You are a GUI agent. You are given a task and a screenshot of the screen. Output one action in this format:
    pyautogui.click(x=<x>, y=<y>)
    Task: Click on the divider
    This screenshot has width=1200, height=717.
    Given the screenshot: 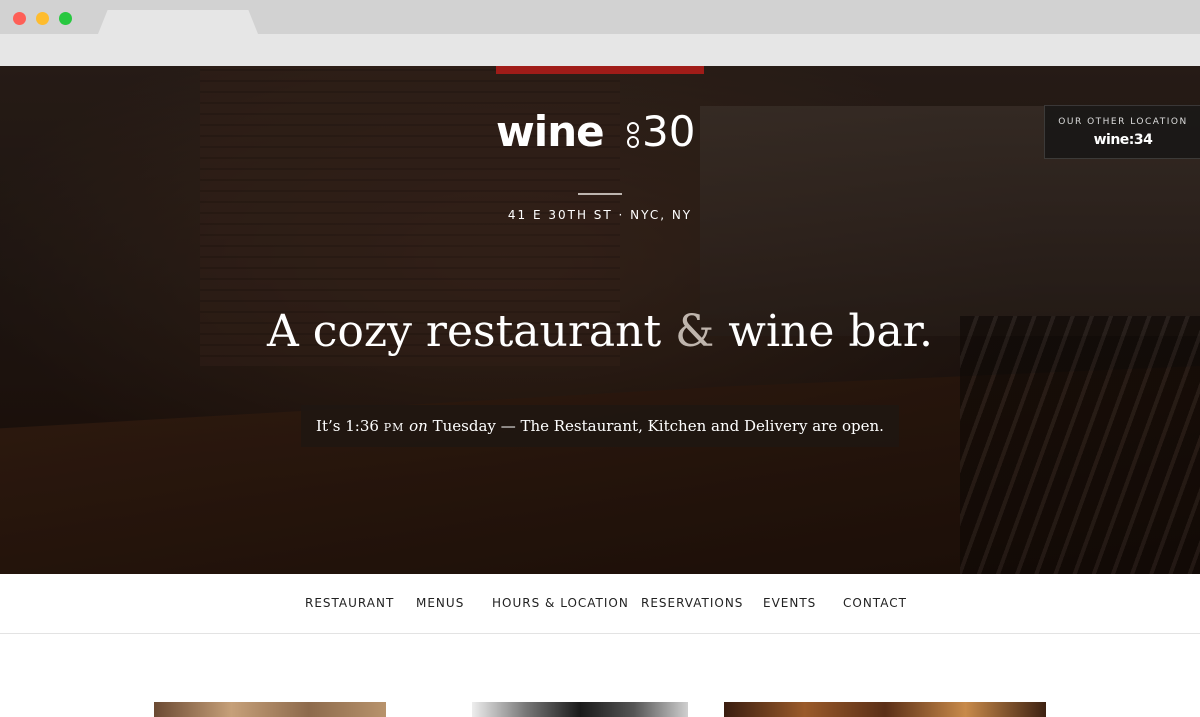 What is the action you would take?
    pyautogui.click(x=600, y=194)
    